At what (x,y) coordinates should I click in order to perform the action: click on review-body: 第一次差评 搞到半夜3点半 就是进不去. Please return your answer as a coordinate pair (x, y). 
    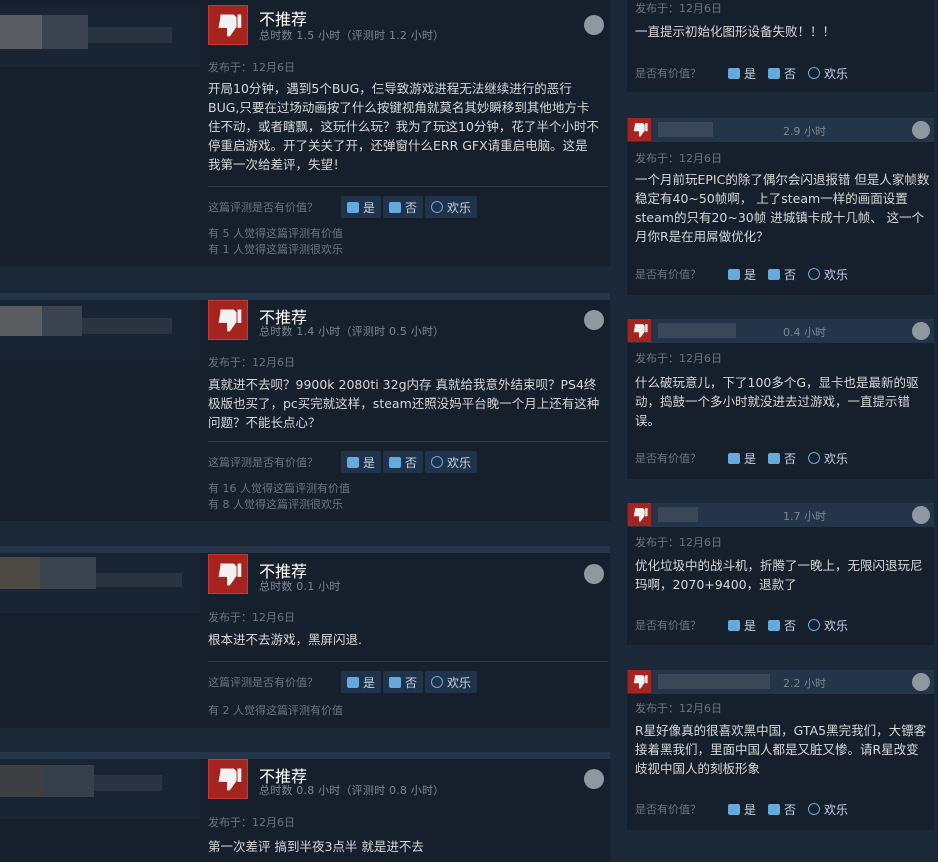
    Looking at the image, I should click on (316, 846).